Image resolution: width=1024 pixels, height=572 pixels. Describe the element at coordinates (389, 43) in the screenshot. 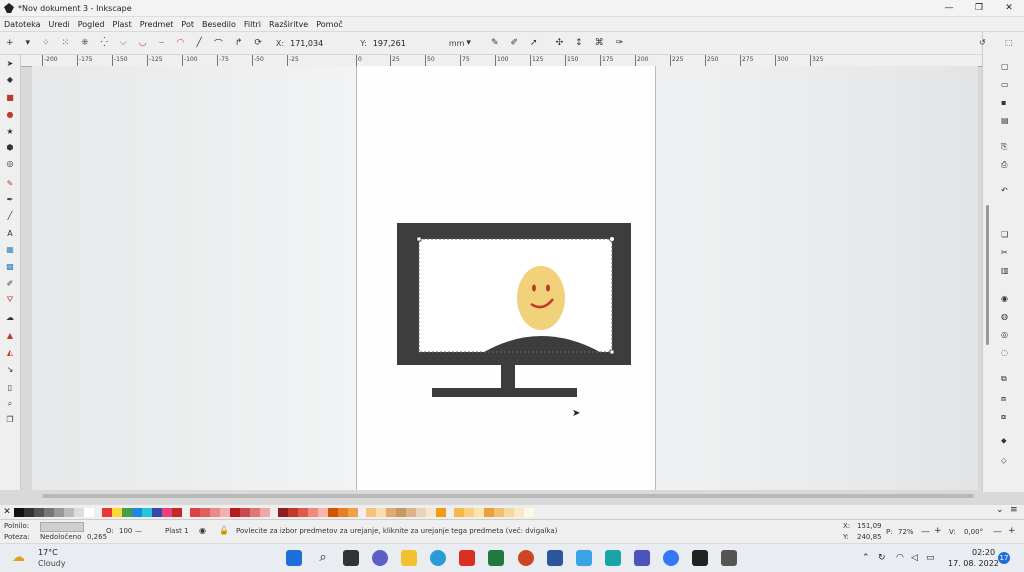

I see `y-coordinate-input: 197,261` at that location.